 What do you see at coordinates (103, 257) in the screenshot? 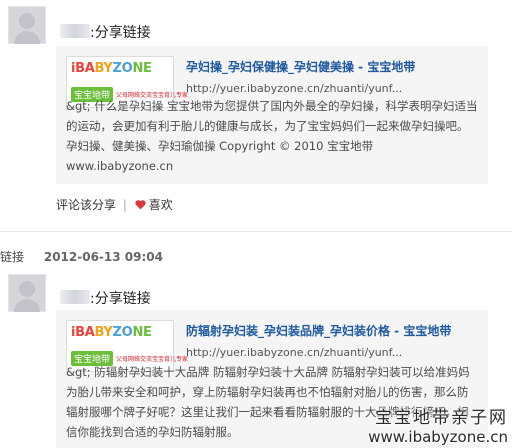
I see `post-timestamp: 2012-06-13 09:04` at bounding box center [103, 257].